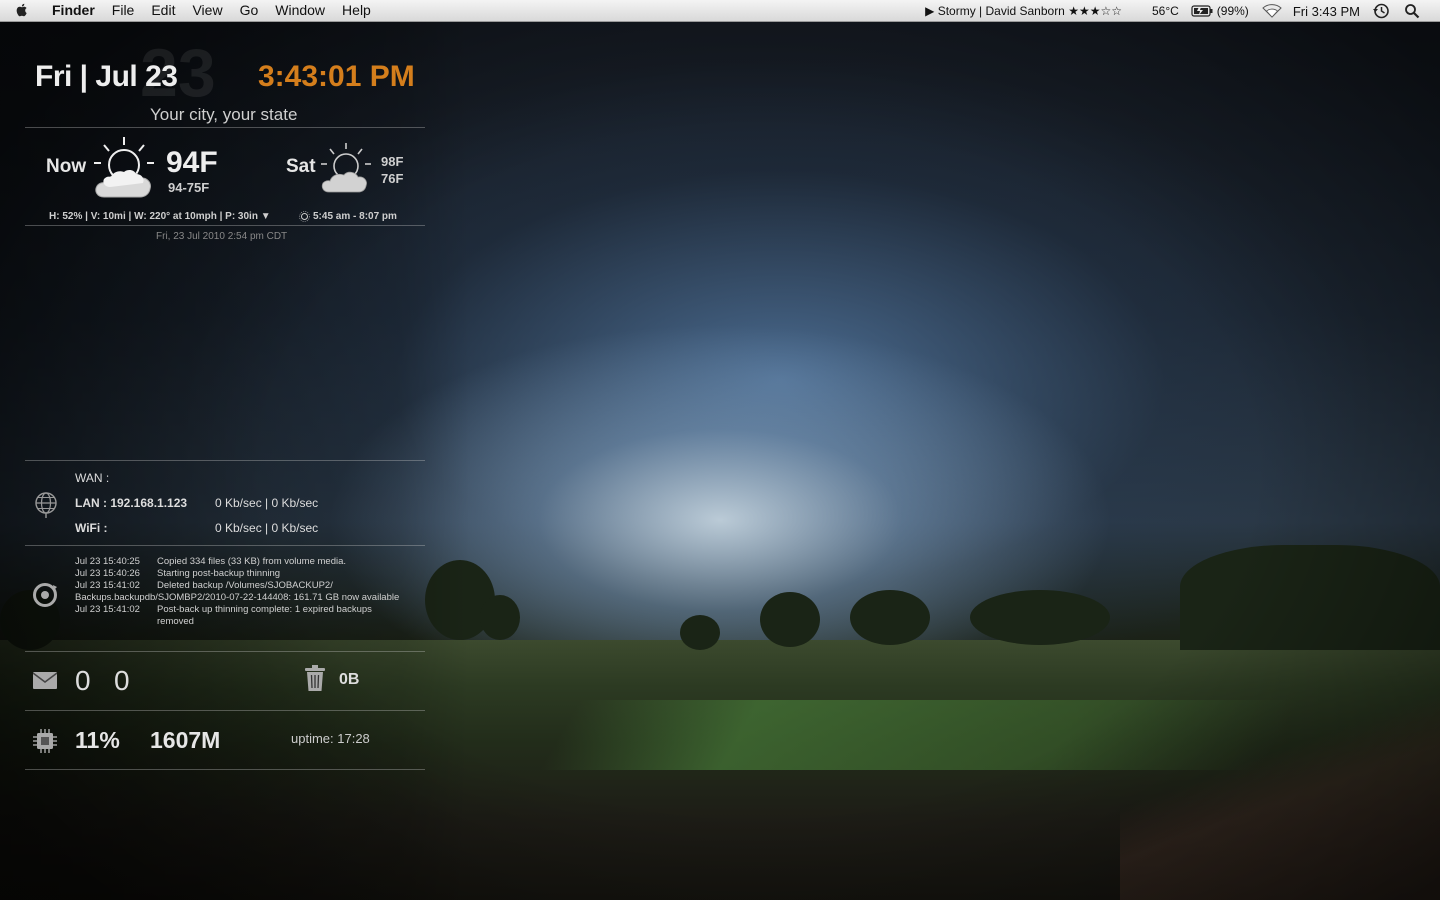  I want to click on wifi-throughput: 0 Kb/sec | 0 Kb/sec, so click(267, 528).